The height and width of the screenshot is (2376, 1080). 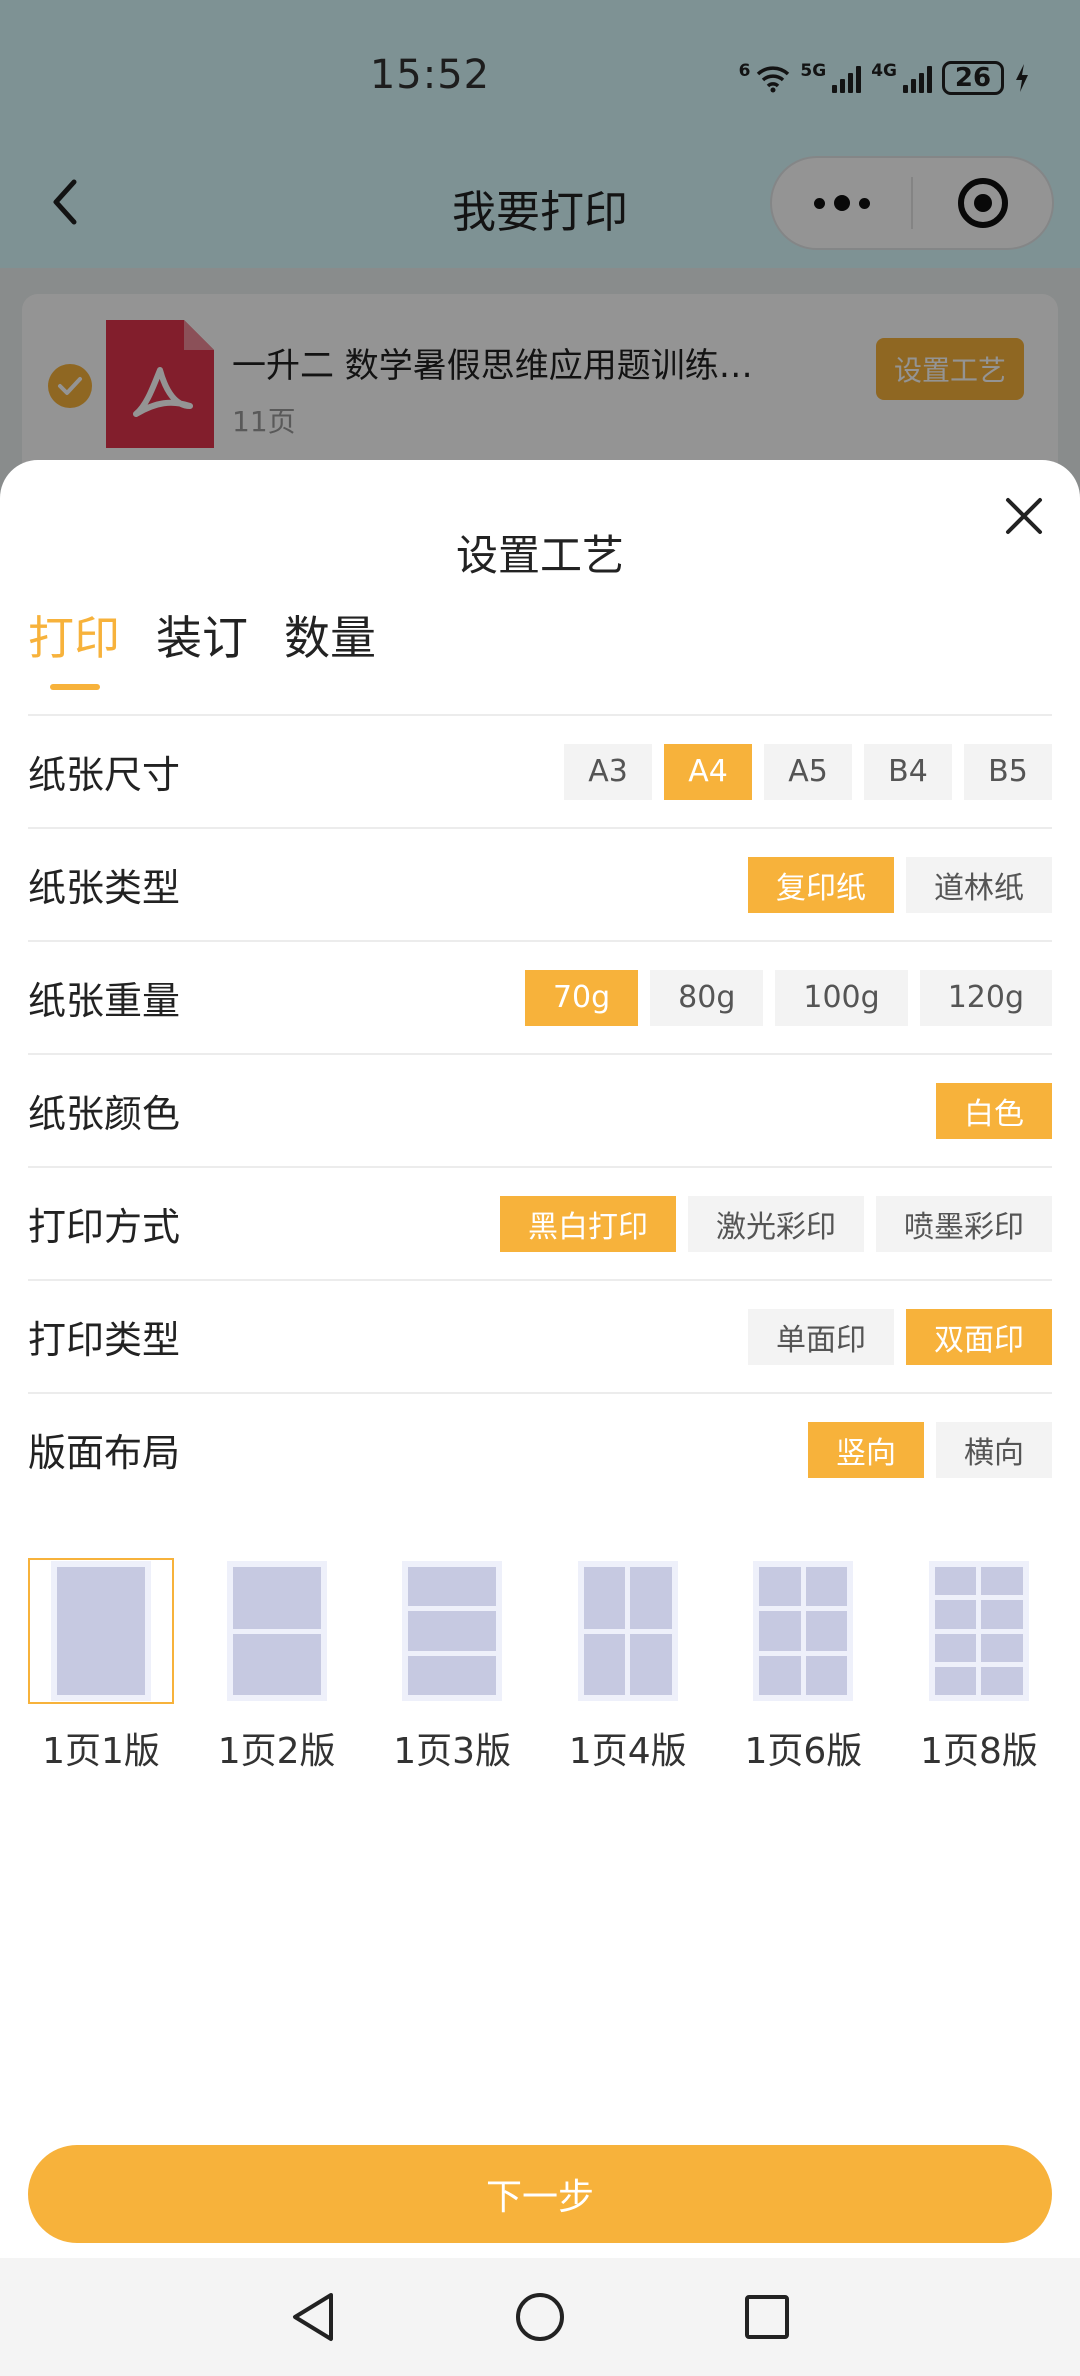 I want to click on tab-binding: 装订, so click(x=202, y=646).